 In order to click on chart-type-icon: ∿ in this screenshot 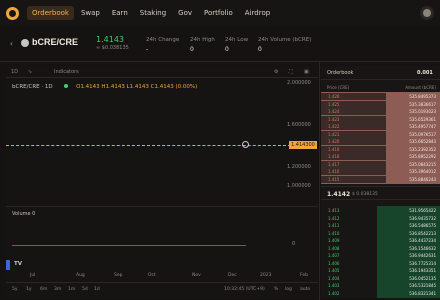, I will do `click(30, 72)`.